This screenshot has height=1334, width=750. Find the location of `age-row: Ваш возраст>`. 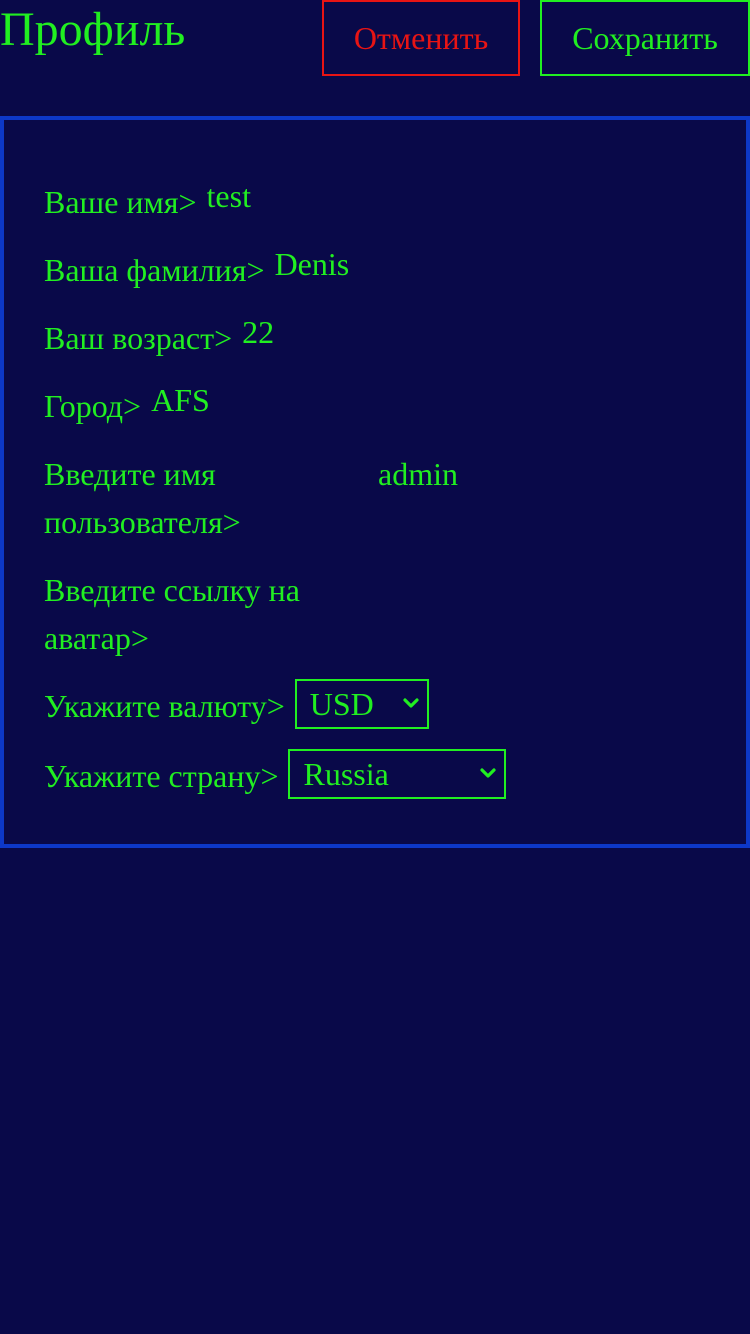

age-row: Ваш возраст> is located at coordinates (293, 338).